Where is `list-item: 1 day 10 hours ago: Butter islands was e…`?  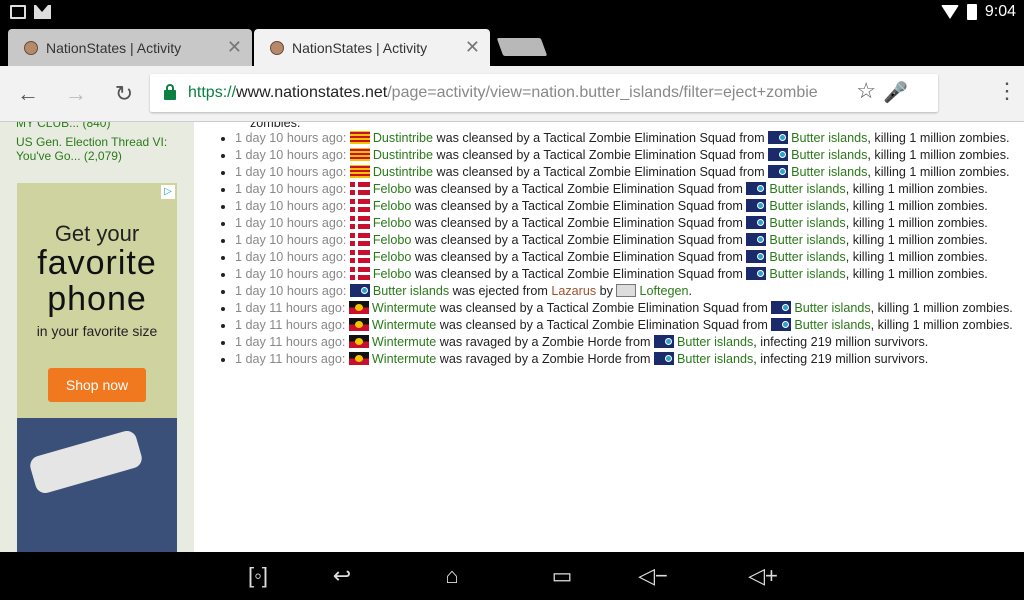
list-item: 1 day 10 hours ago: Butter islands was e… is located at coordinates (625, 291).